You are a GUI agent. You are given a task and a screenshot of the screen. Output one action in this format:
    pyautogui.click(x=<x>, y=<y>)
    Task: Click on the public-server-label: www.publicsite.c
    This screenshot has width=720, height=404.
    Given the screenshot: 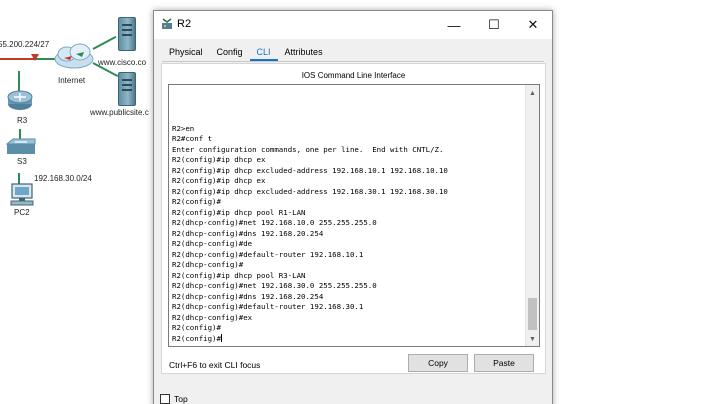 What is the action you would take?
    pyautogui.click(x=119, y=112)
    